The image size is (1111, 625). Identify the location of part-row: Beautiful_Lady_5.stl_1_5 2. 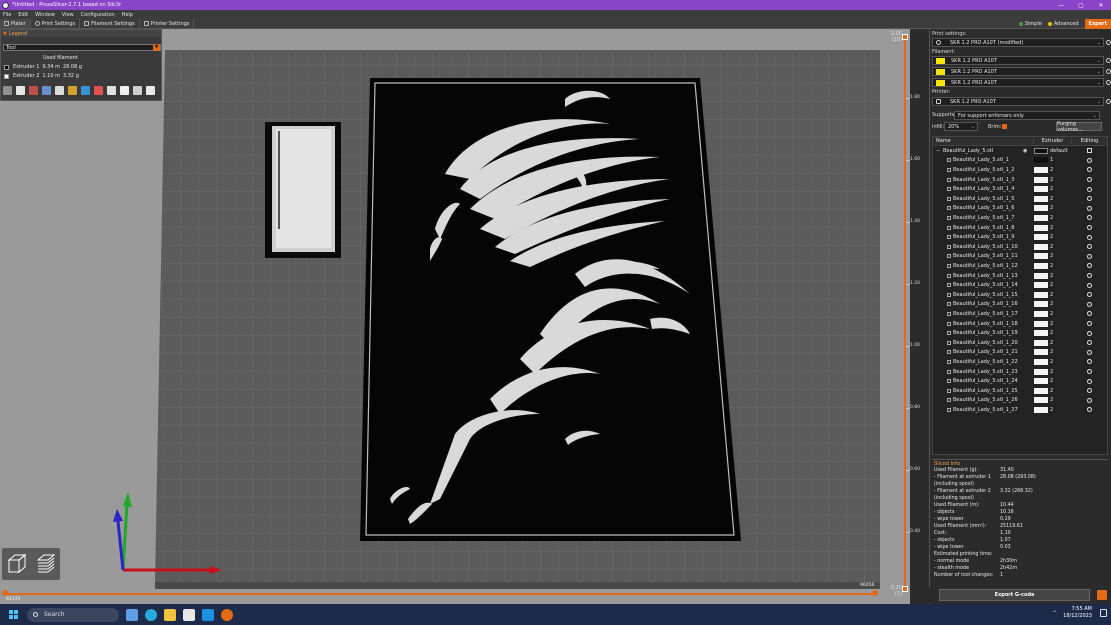
(1020, 199).